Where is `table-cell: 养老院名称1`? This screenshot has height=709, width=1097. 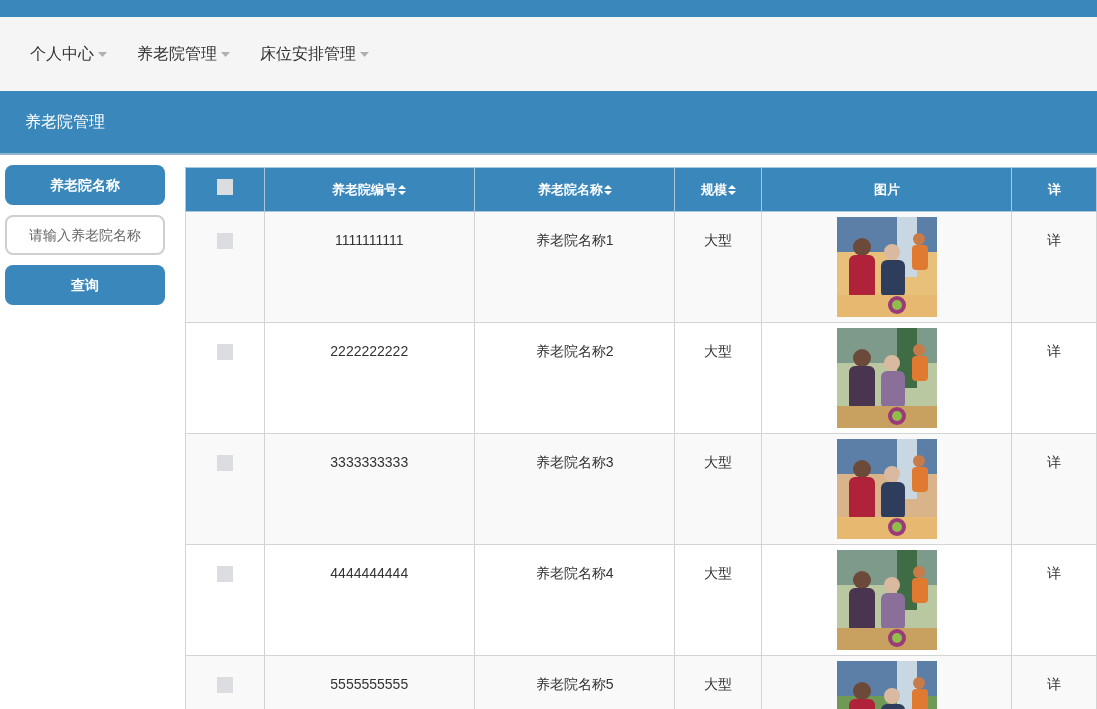
table-cell: 养老院名称1 is located at coordinates (574, 267).